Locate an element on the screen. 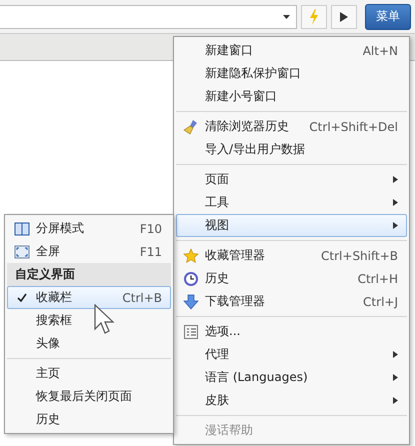 Image resolution: width=415 pixels, height=446 pixels. section-header: 自定义界面 is located at coordinates (89, 274).